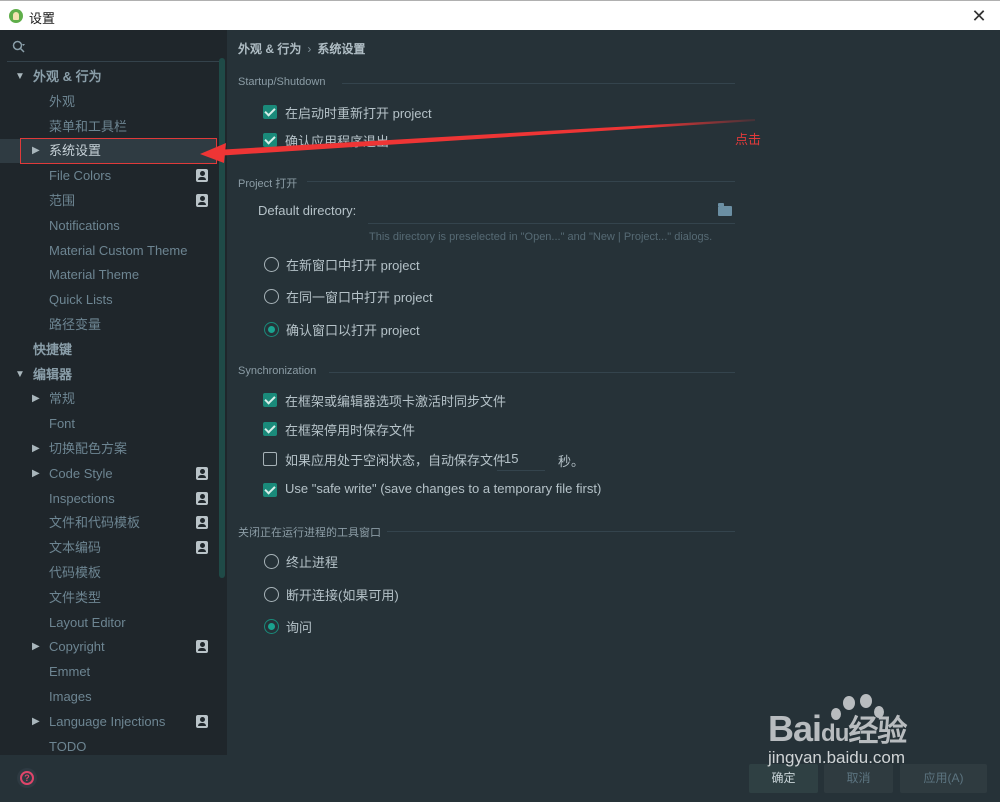 The width and height of the screenshot is (1000, 802). What do you see at coordinates (108, 201) in the screenshot?
I see `sidebar-item: 范围` at bounding box center [108, 201].